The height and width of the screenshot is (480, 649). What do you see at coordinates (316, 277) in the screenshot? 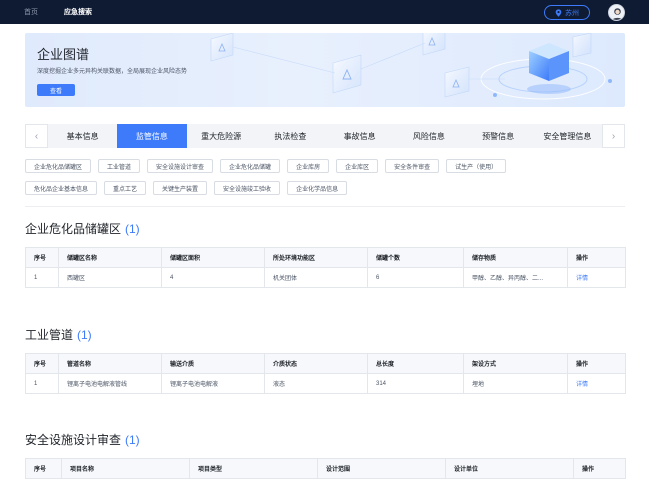
I see `table-cell: 机关团体` at bounding box center [316, 277].